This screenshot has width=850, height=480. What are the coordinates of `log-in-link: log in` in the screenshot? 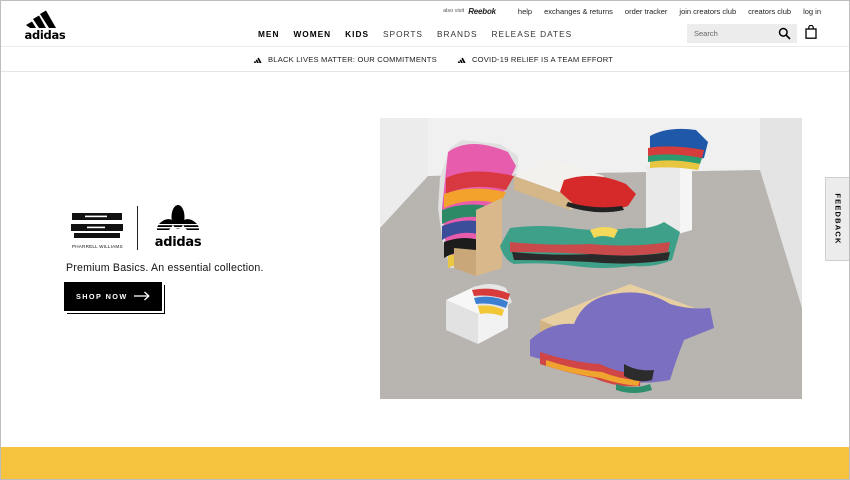 It's located at (812, 11).